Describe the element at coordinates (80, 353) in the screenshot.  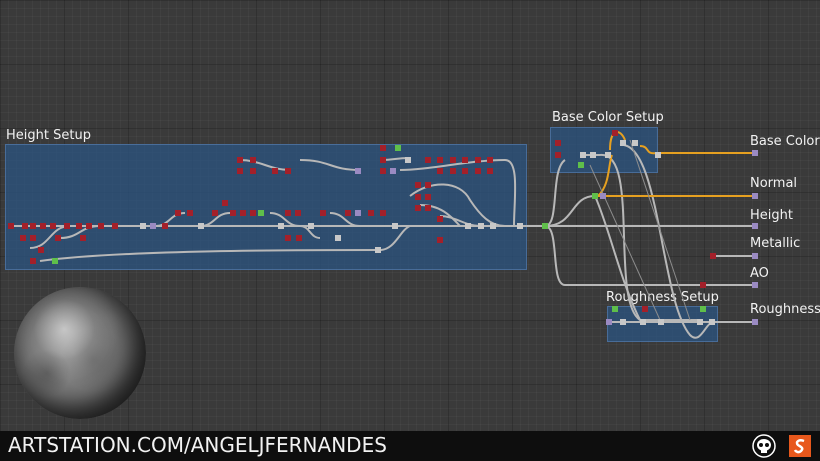
I see `material-sphere-preview` at that location.